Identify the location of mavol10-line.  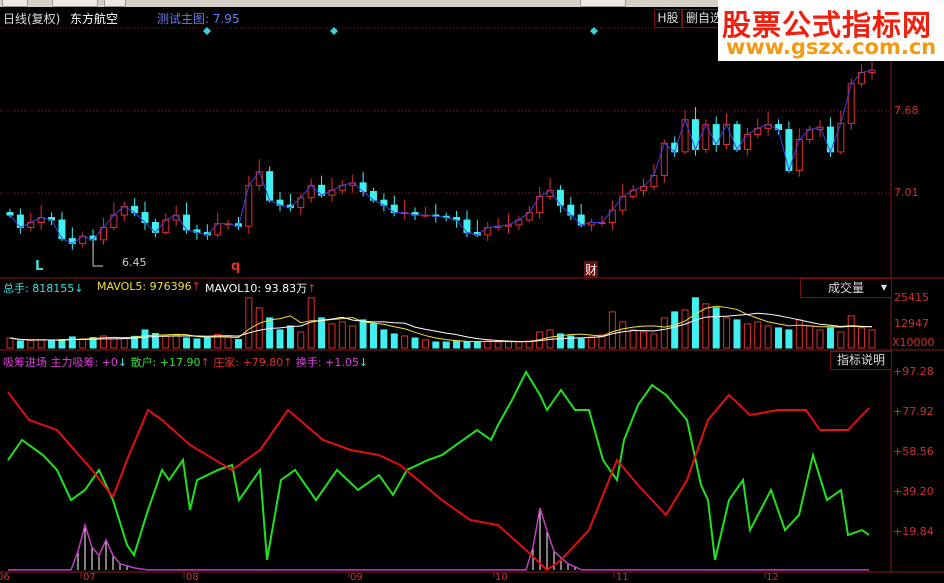
(441, 327).